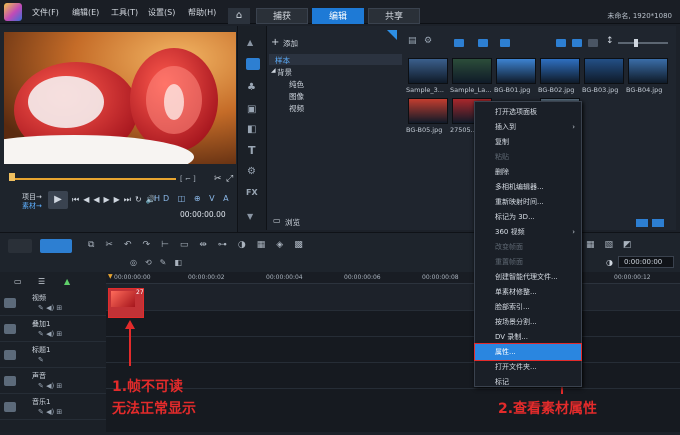  What do you see at coordinates (277, 220) in the screenshot?
I see `browse-icon: ▭` at bounding box center [277, 220].